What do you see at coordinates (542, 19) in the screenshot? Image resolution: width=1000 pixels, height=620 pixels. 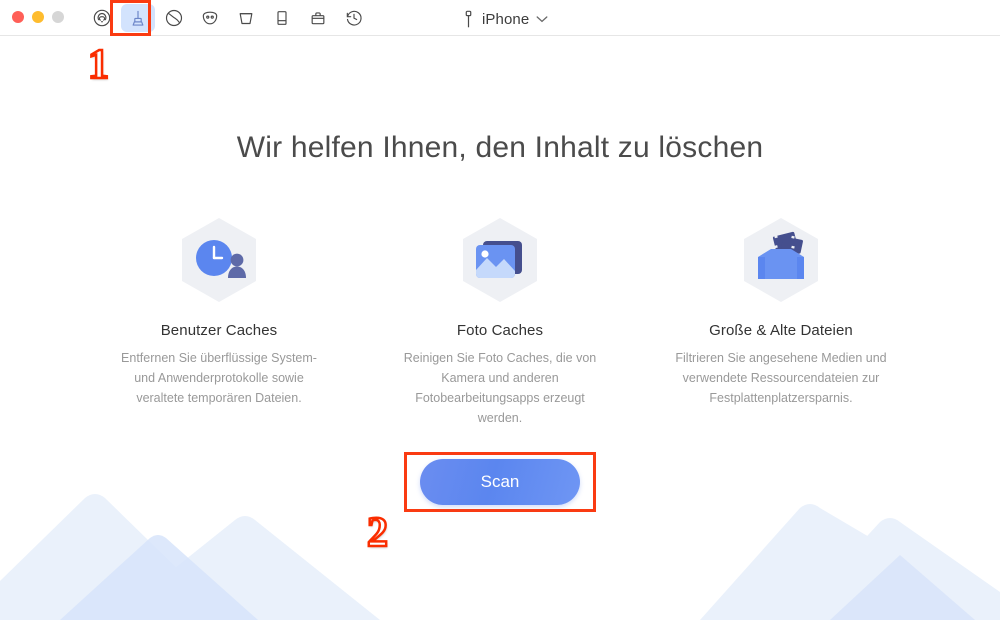 I see `chevron-down-icon` at bounding box center [542, 19].